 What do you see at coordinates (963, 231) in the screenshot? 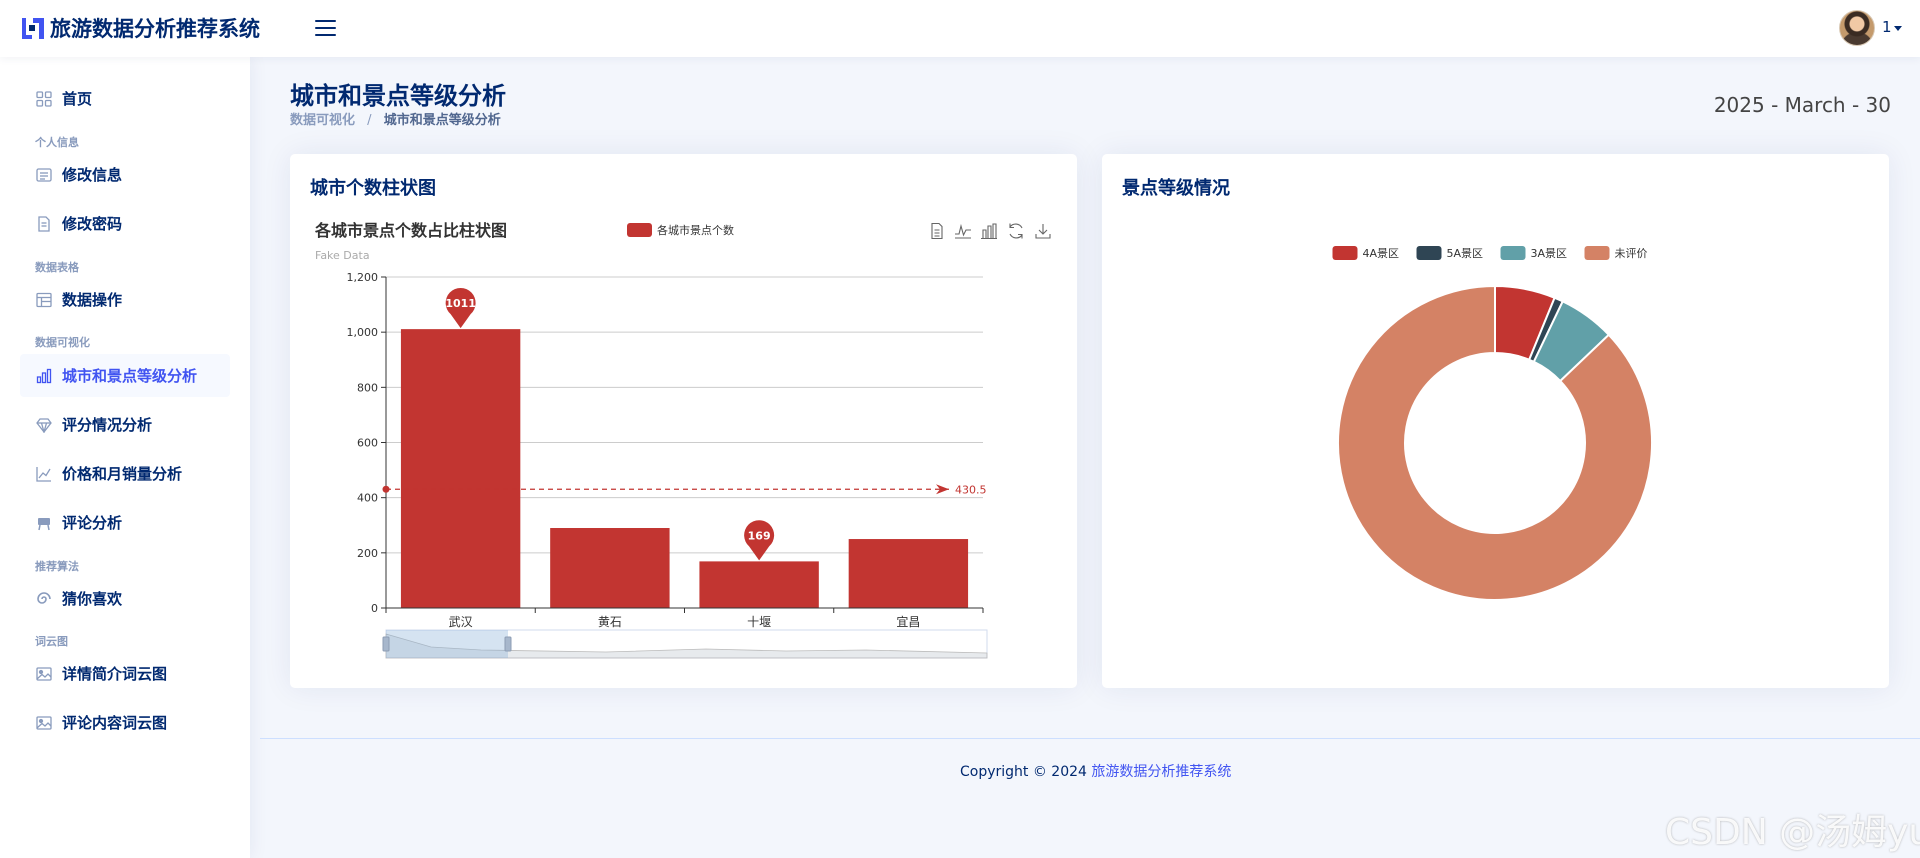
I see `line-switch-icon` at bounding box center [963, 231].